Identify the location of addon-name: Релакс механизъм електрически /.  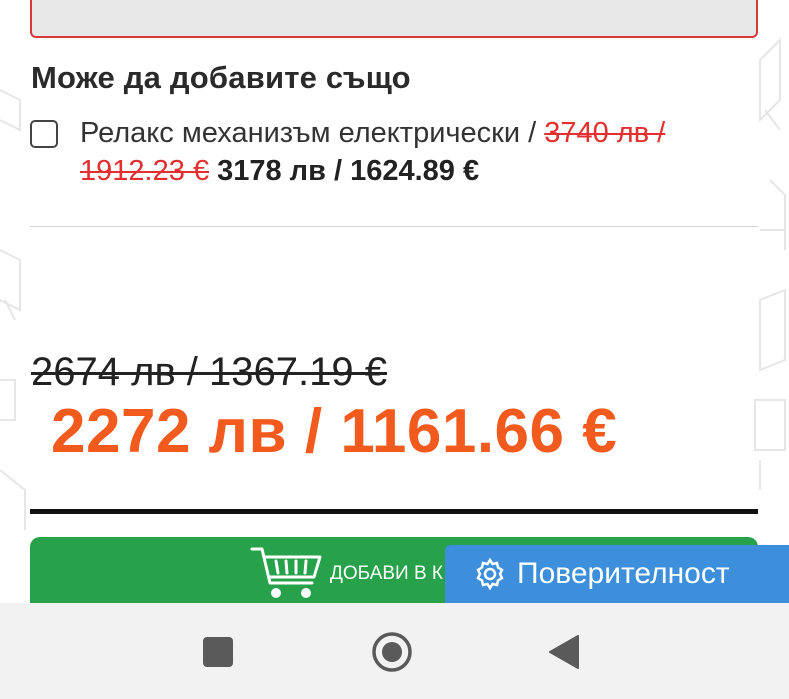
(308, 133).